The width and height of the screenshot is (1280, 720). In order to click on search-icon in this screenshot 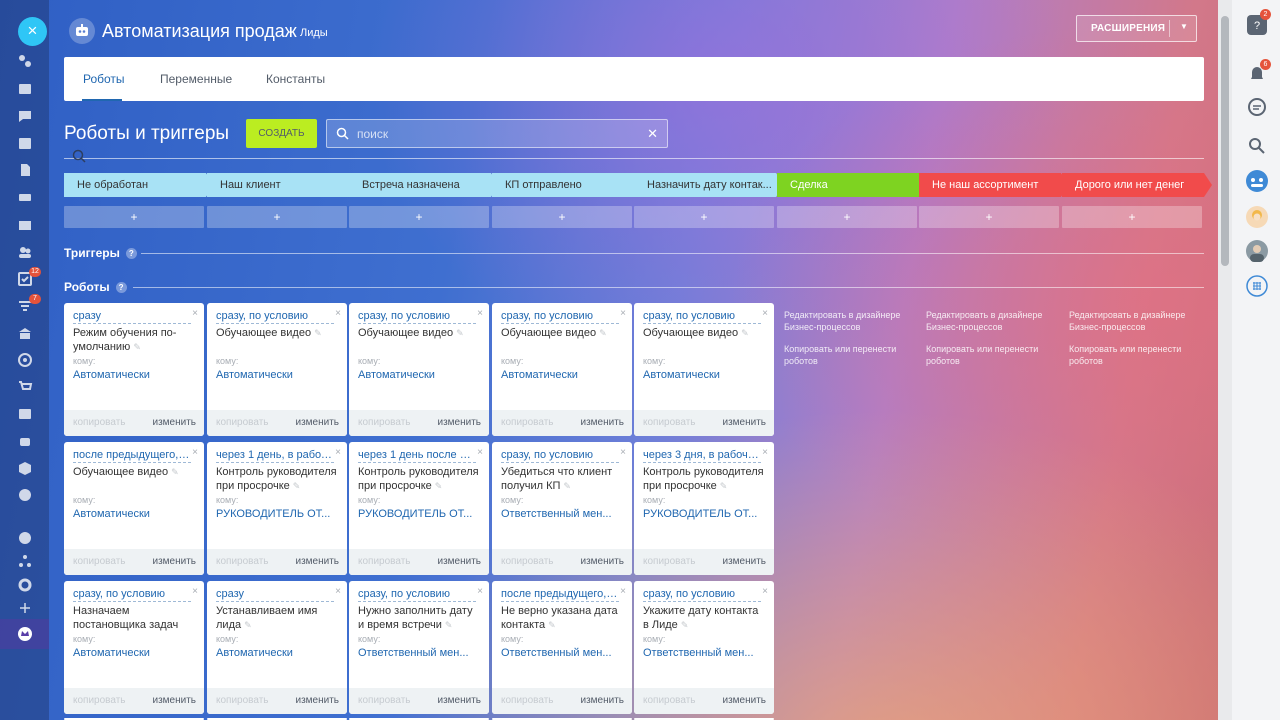, I will do `click(79, 157)`.